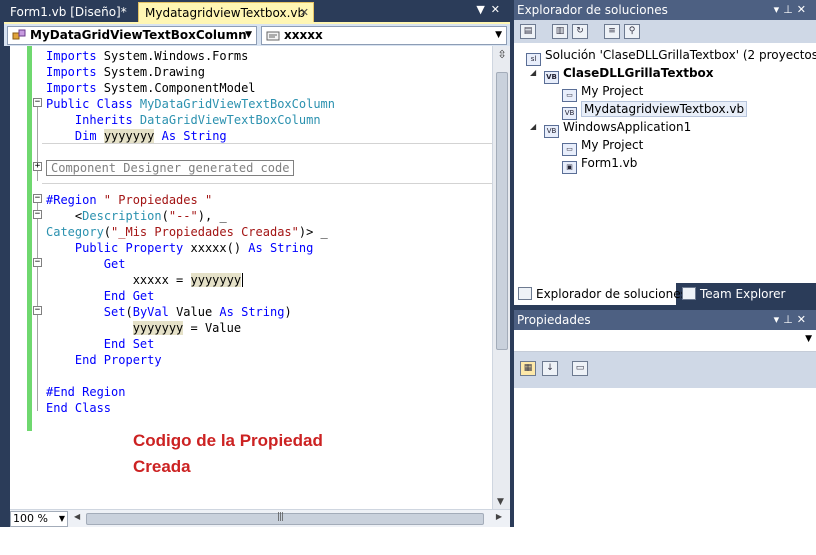 This screenshot has width=816, height=555. I want to click on code-text: xxxxx(), so click(212, 248).